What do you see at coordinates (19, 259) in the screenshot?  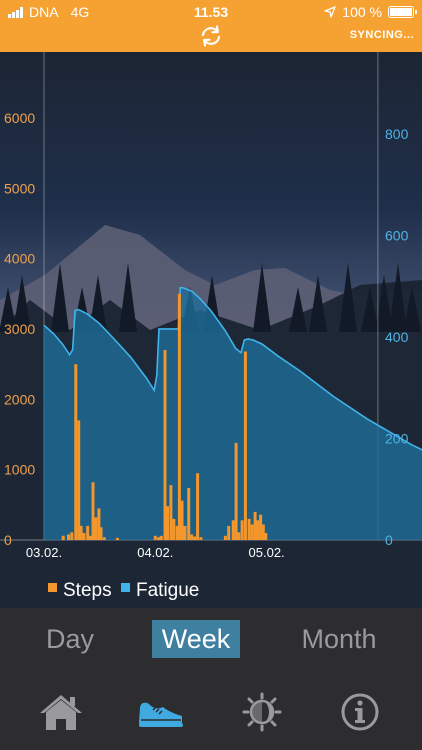 I see `steps-axis-tick: 4000` at bounding box center [19, 259].